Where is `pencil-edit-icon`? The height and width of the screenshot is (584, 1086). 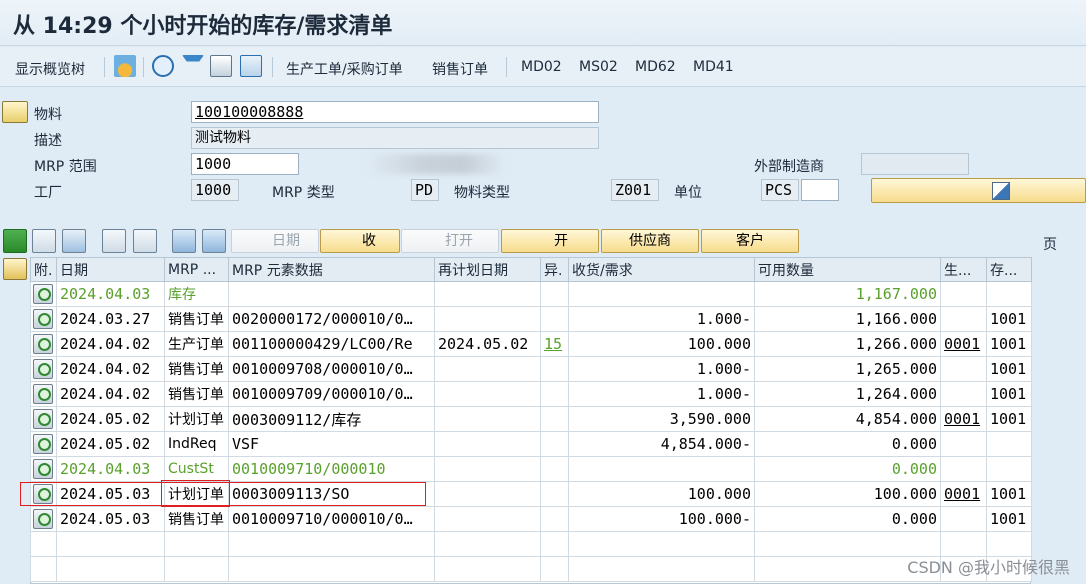 pencil-edit-icon is located at coordinates (74, 241).